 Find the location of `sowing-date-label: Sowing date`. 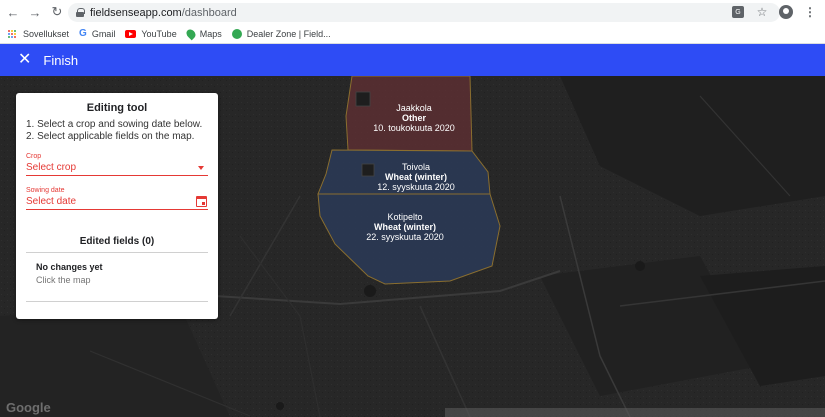

sowing-date-label: Sowing date is located at coordinates (45, 190).